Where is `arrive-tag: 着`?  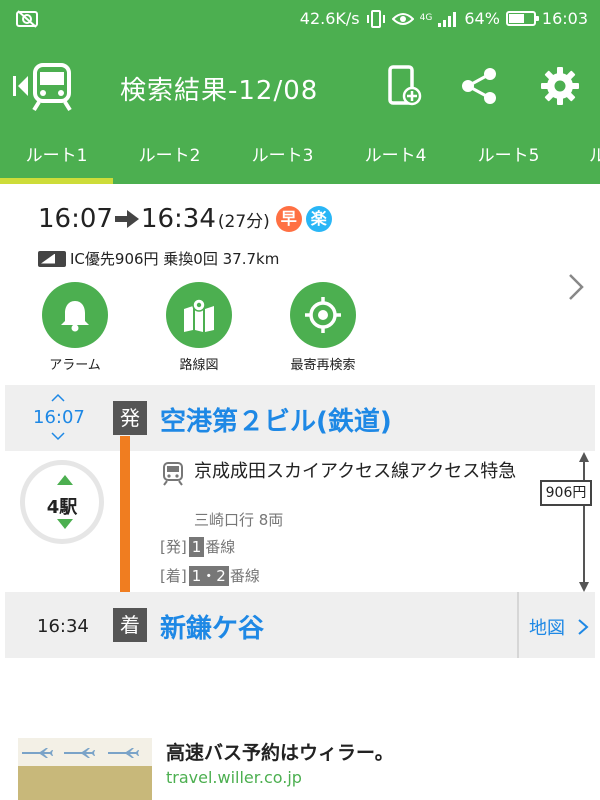
arrive-tag: 着 is located at coordinates (130, 625).